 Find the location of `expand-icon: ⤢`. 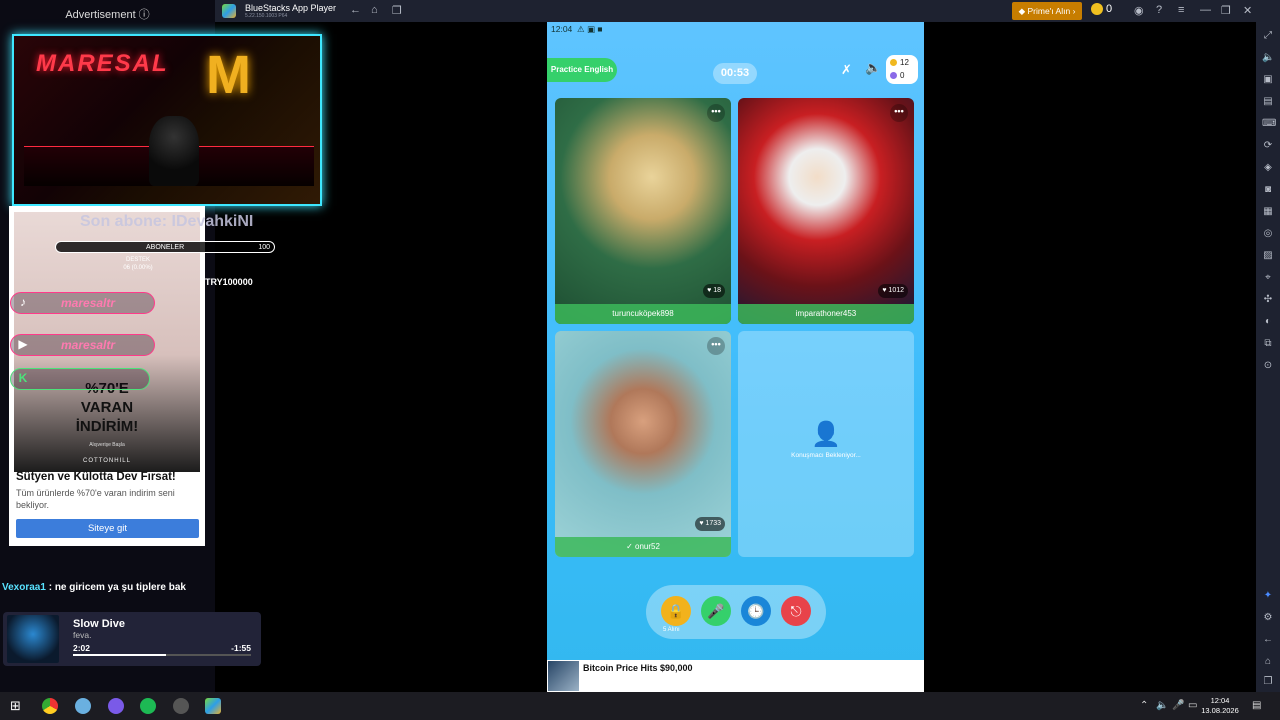

expand-icon: ⤢ is located at coordinates (1268, 36).